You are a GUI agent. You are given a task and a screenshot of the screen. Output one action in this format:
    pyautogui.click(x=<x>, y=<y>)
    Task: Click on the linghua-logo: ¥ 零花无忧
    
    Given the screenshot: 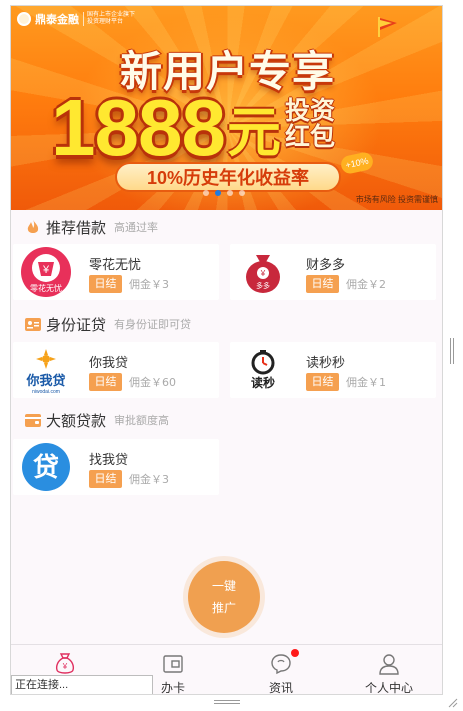 What is the action you would take?
    pyautogui.click(x=46, y=272)
    